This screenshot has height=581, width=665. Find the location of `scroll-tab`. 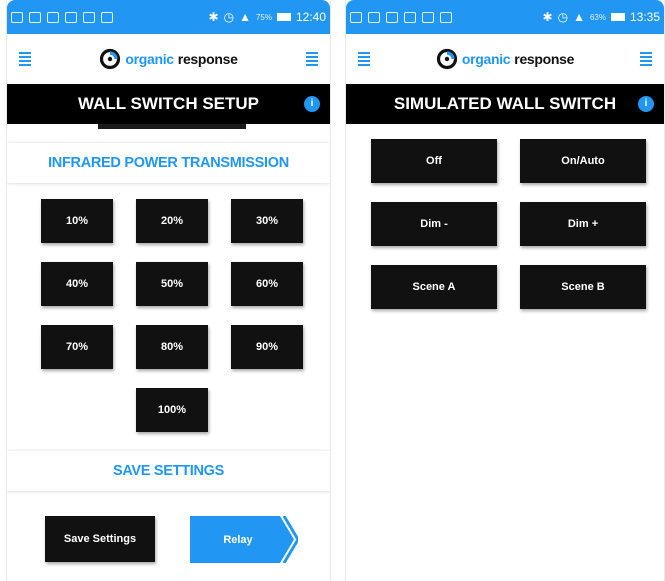

scroll-tab is located at coordinates (172, 126).